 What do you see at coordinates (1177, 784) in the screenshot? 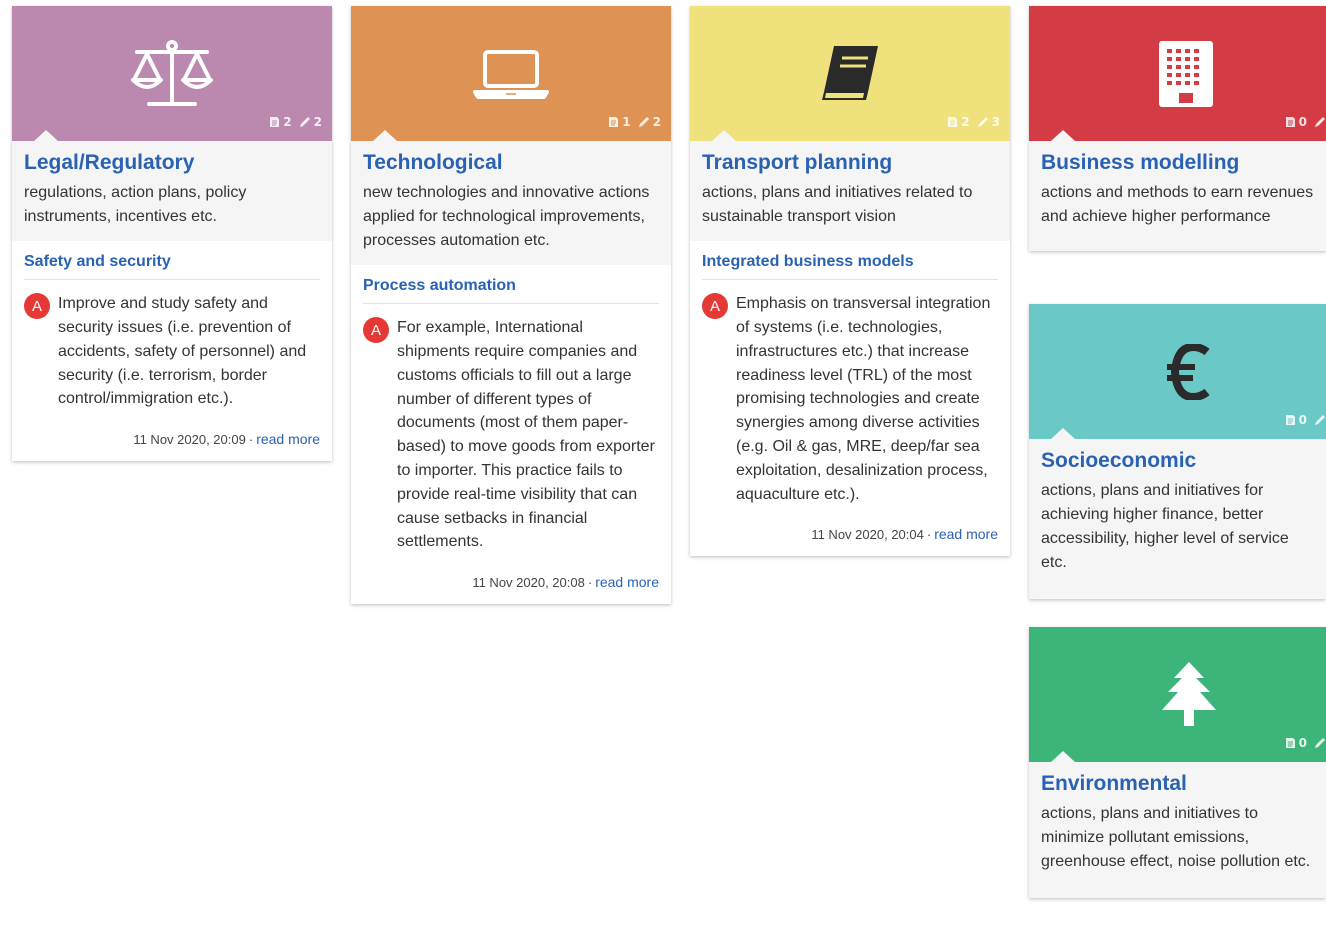
I see `card-title: Environmental` at bounding box center [1177, 784].